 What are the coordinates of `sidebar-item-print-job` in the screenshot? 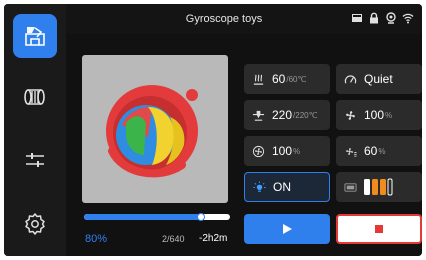 It's located at (35, 36).